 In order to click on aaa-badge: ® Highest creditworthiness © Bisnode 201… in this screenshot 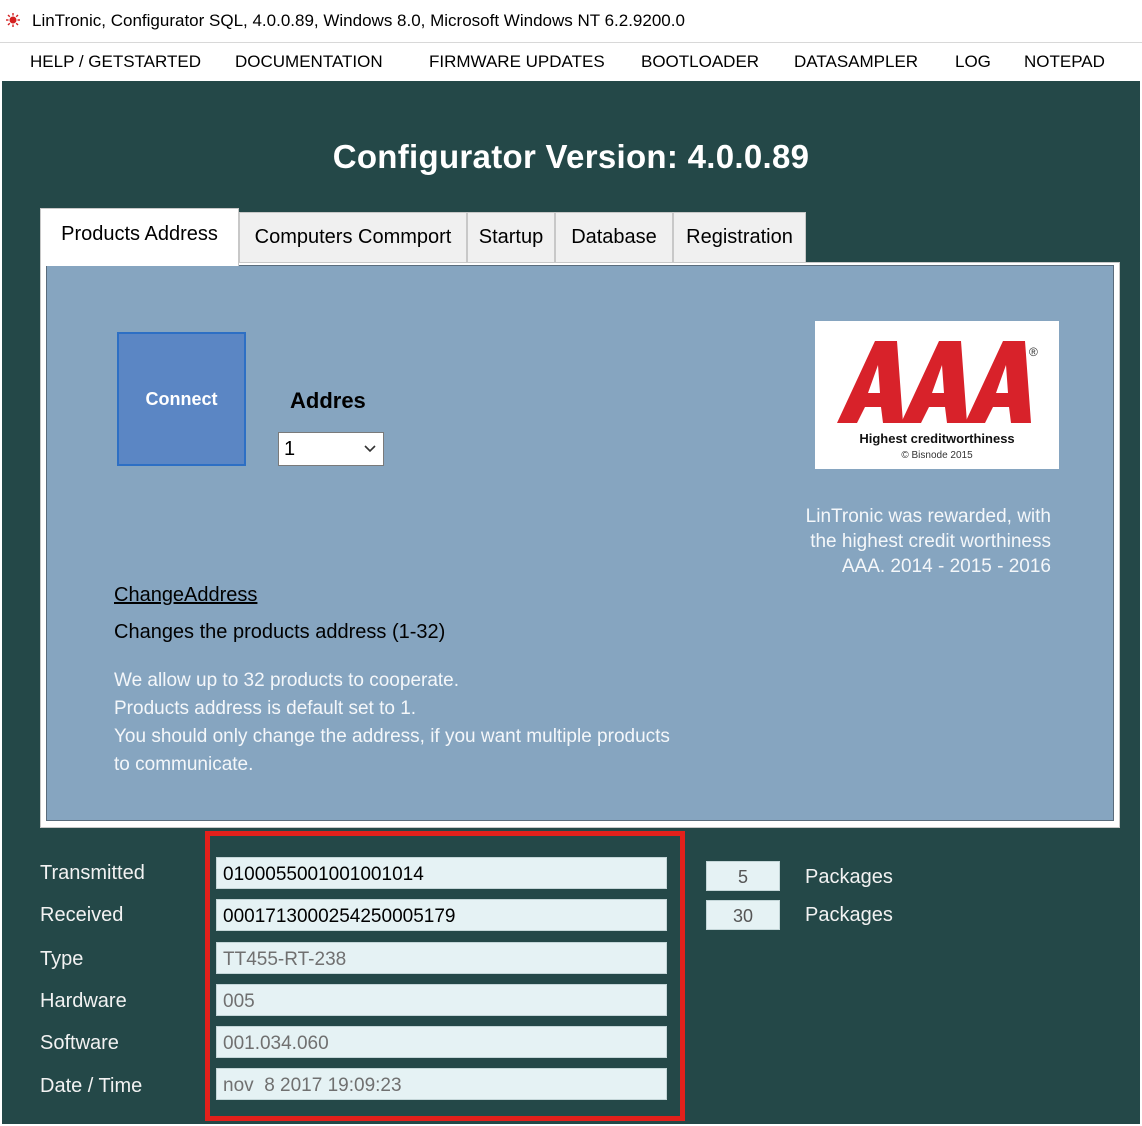, I will do `click(937, 395)`.